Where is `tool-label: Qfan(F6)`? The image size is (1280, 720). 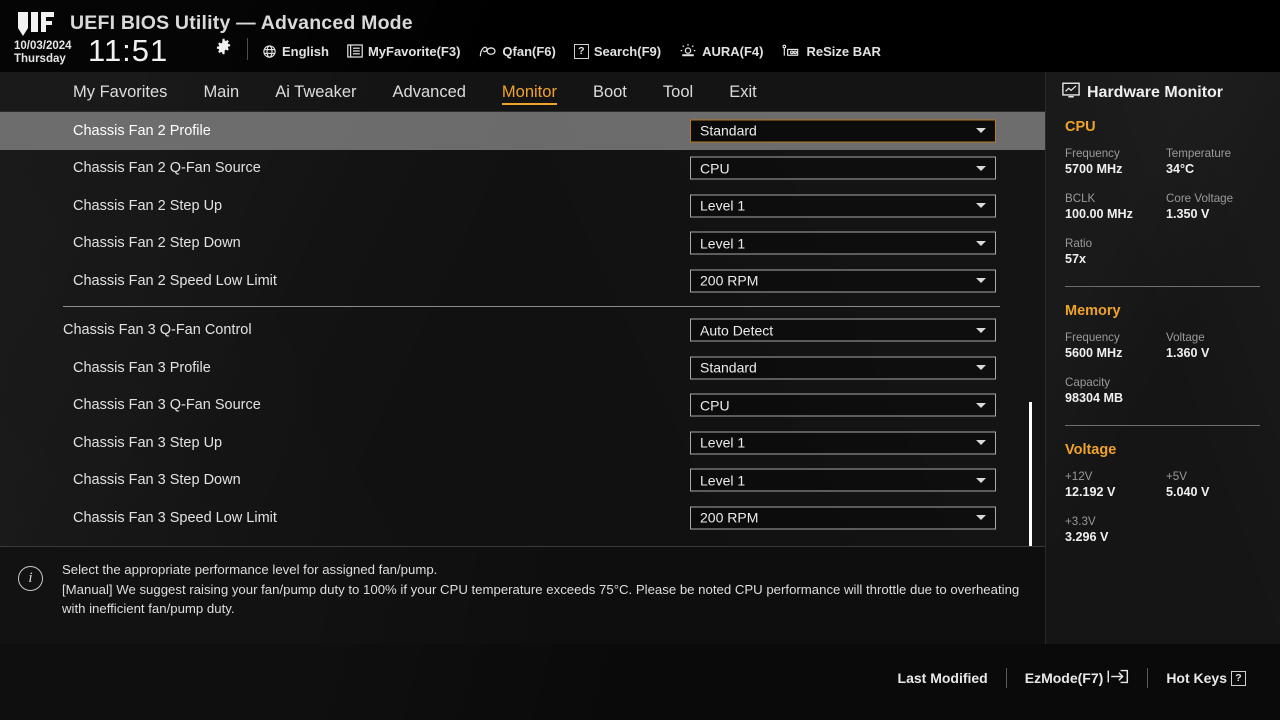 tool-label: Qfan(F6) is located at coordinates (529, 51).